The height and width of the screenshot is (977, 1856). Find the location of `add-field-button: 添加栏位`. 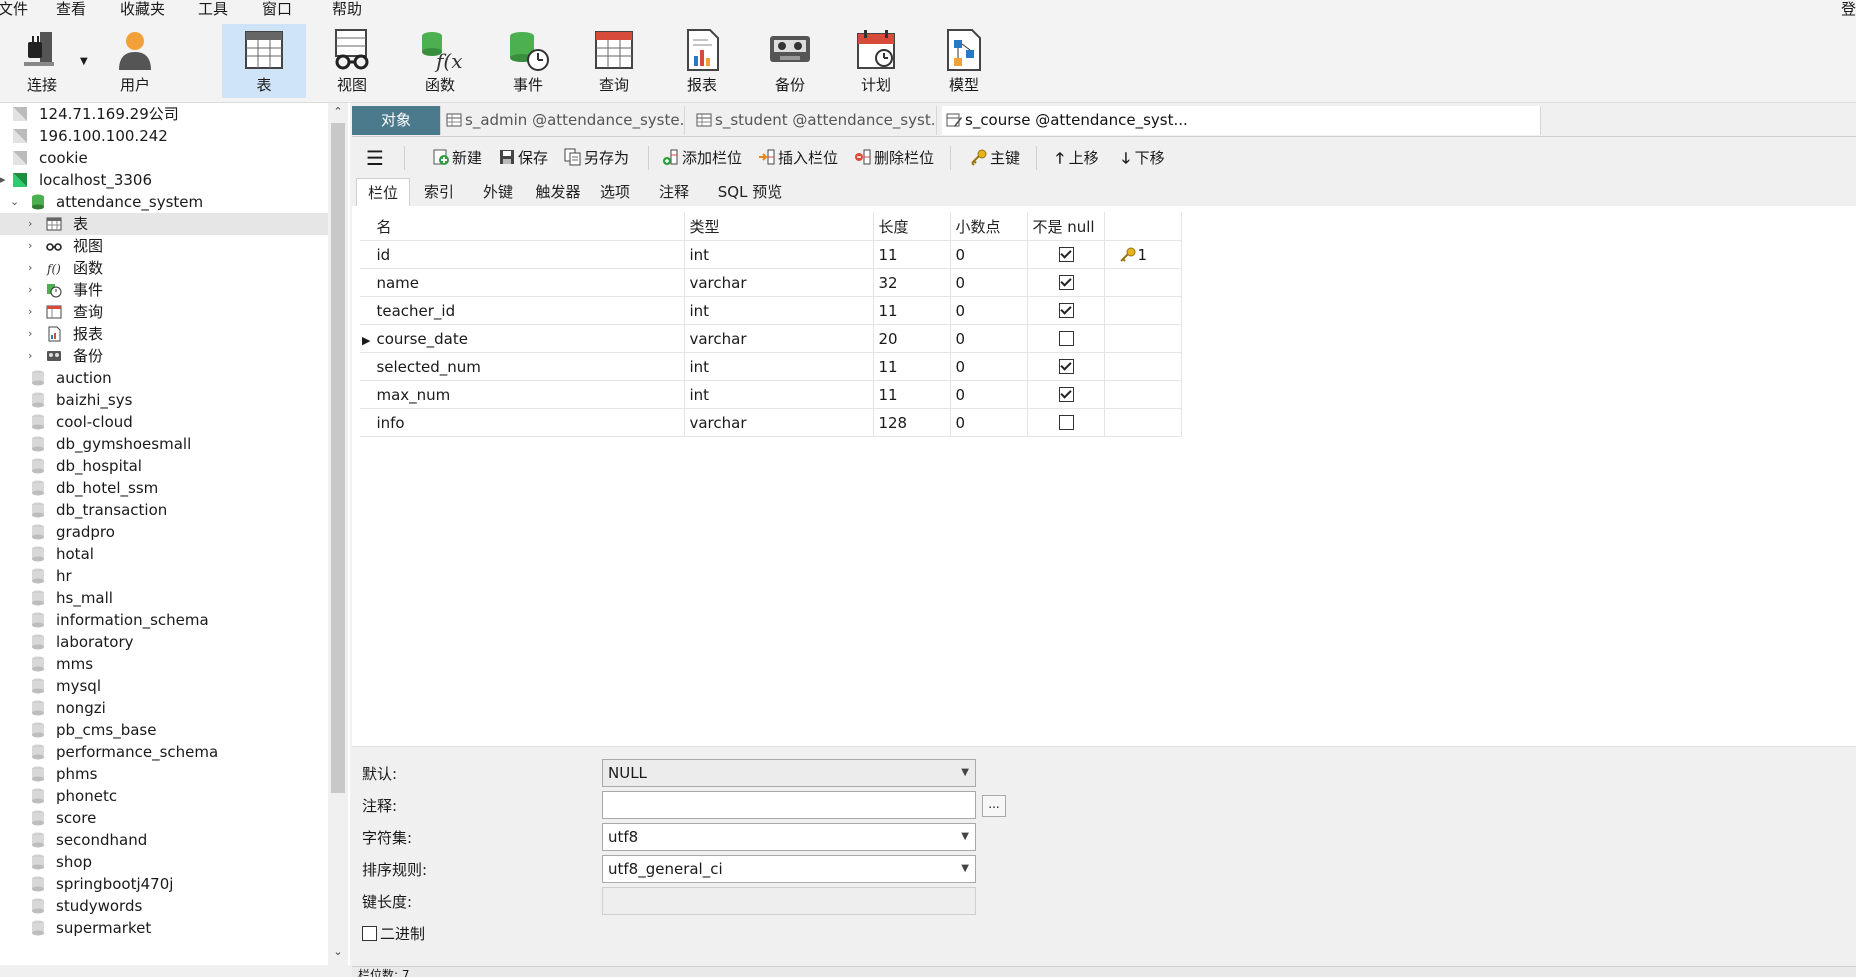

add-field-button: 添加栏位 is located at coordinates (702, 158).